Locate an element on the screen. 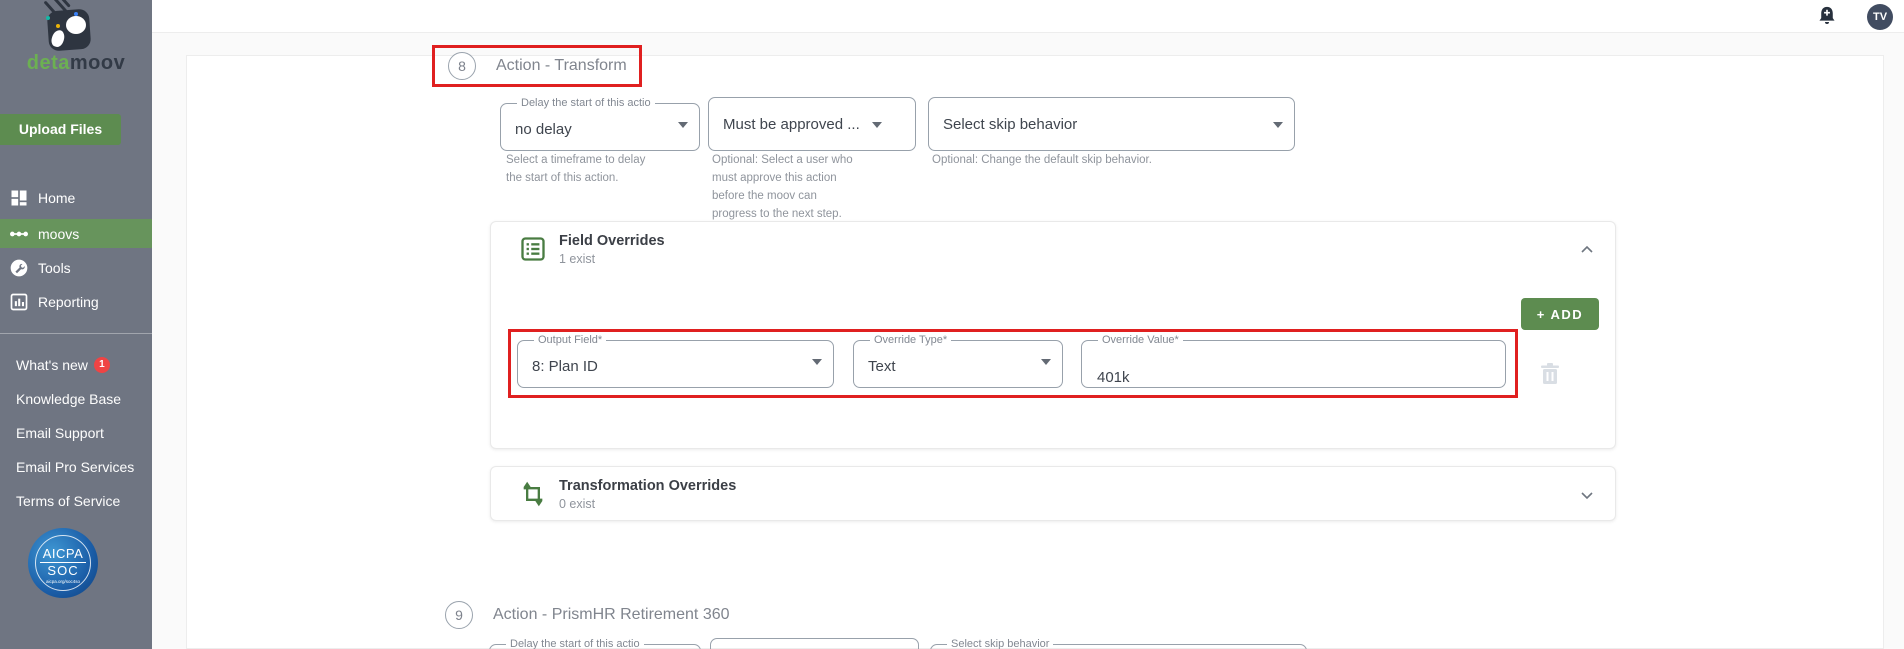 The image size is (1904, 649). soc-badge-url: aicpa.org/soc4so is located at coordinates (63, 581).